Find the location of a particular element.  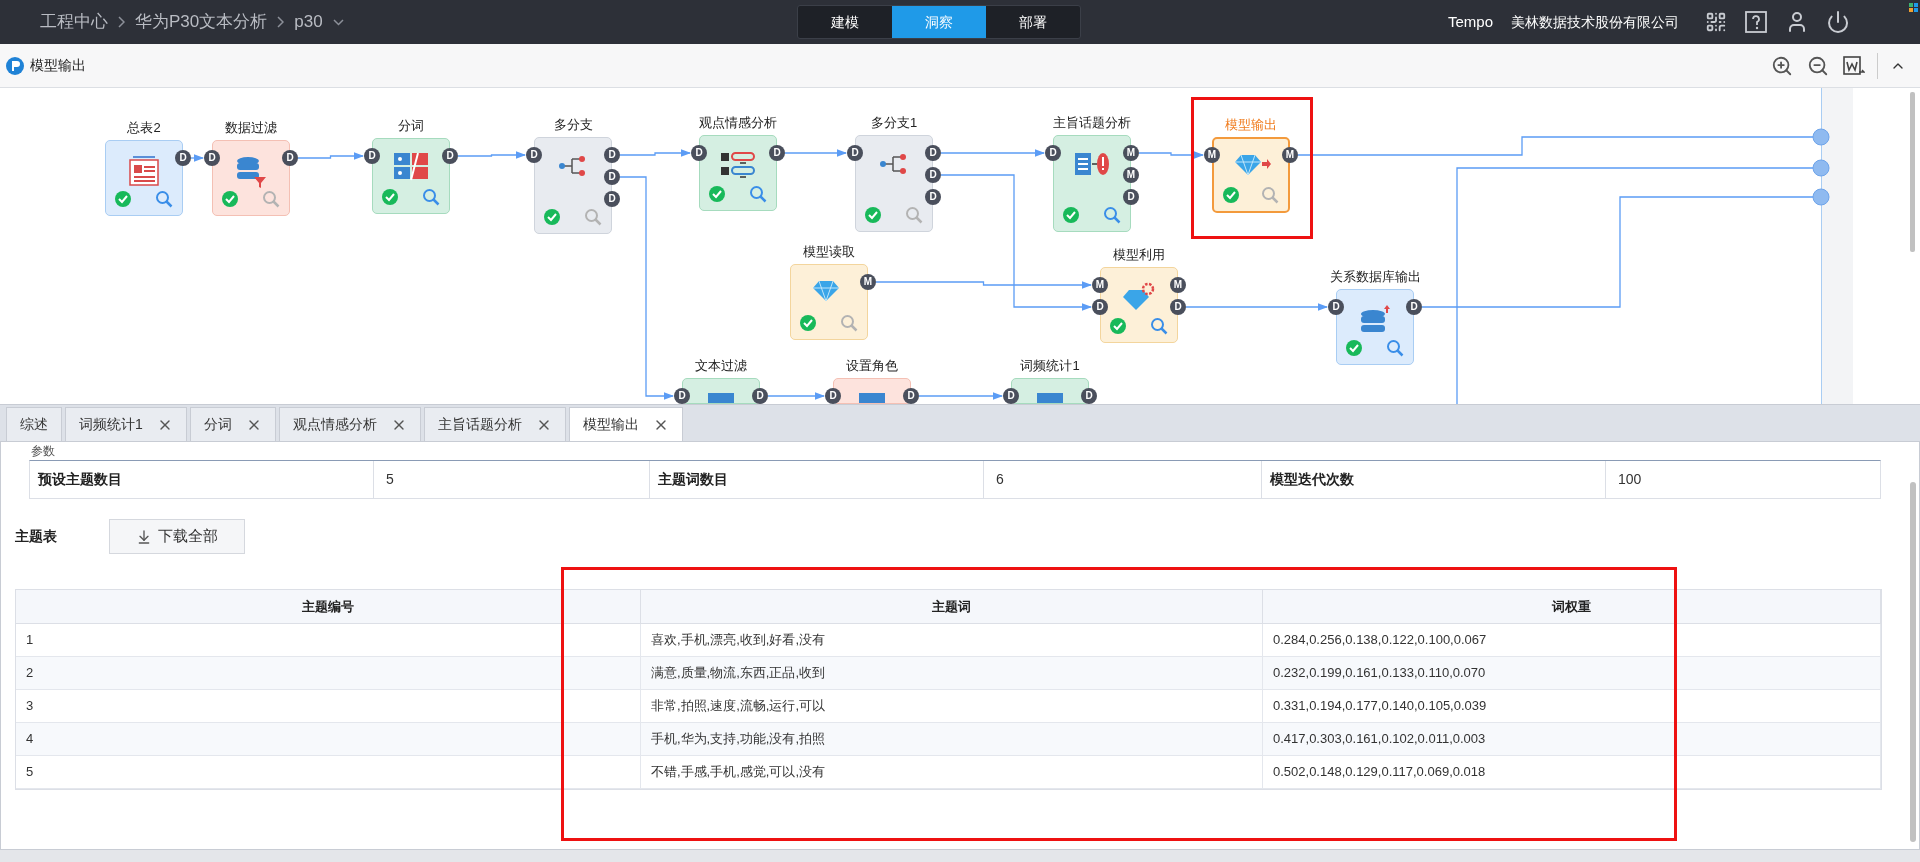

gem-gear-icon is located at coordinates (1139, 297).